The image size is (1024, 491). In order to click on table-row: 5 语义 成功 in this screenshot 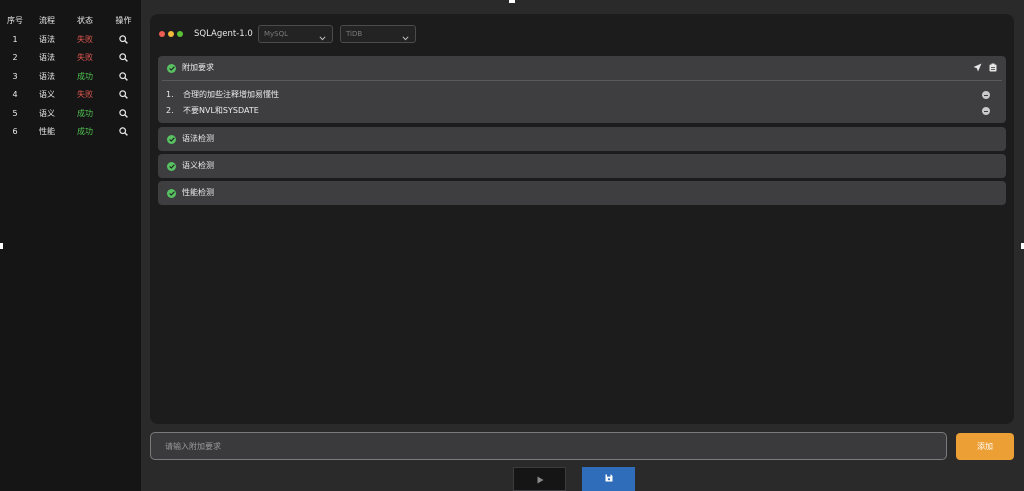, I will do `click(70, 113)`.